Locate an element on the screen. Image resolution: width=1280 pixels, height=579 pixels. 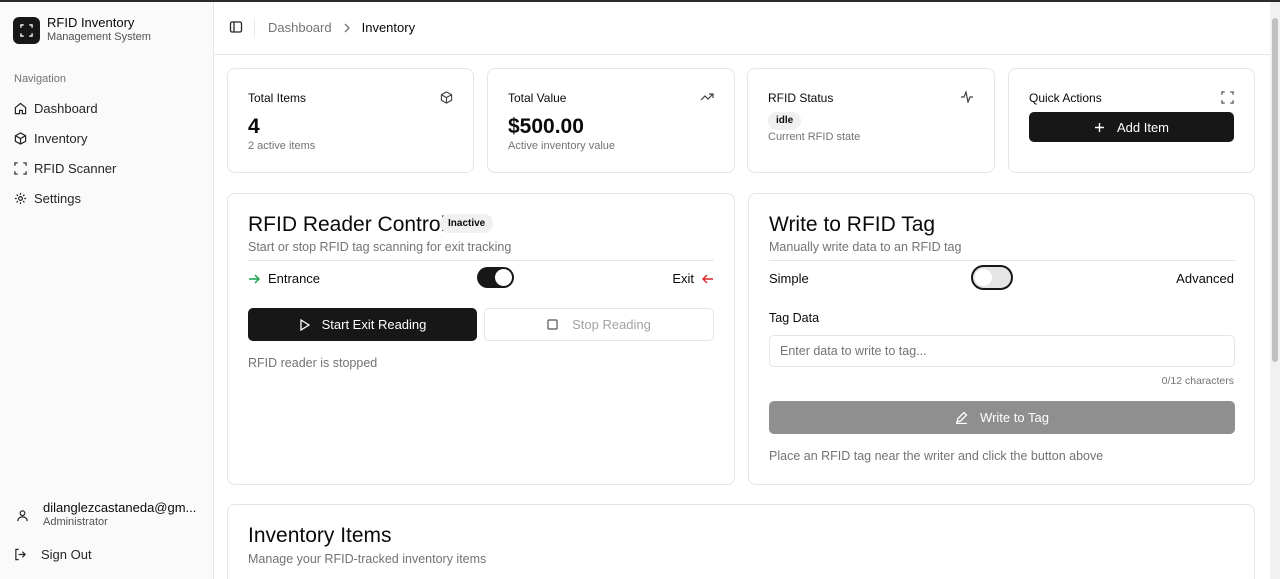
chevron-right-icon is located at coordinates (347, 28).